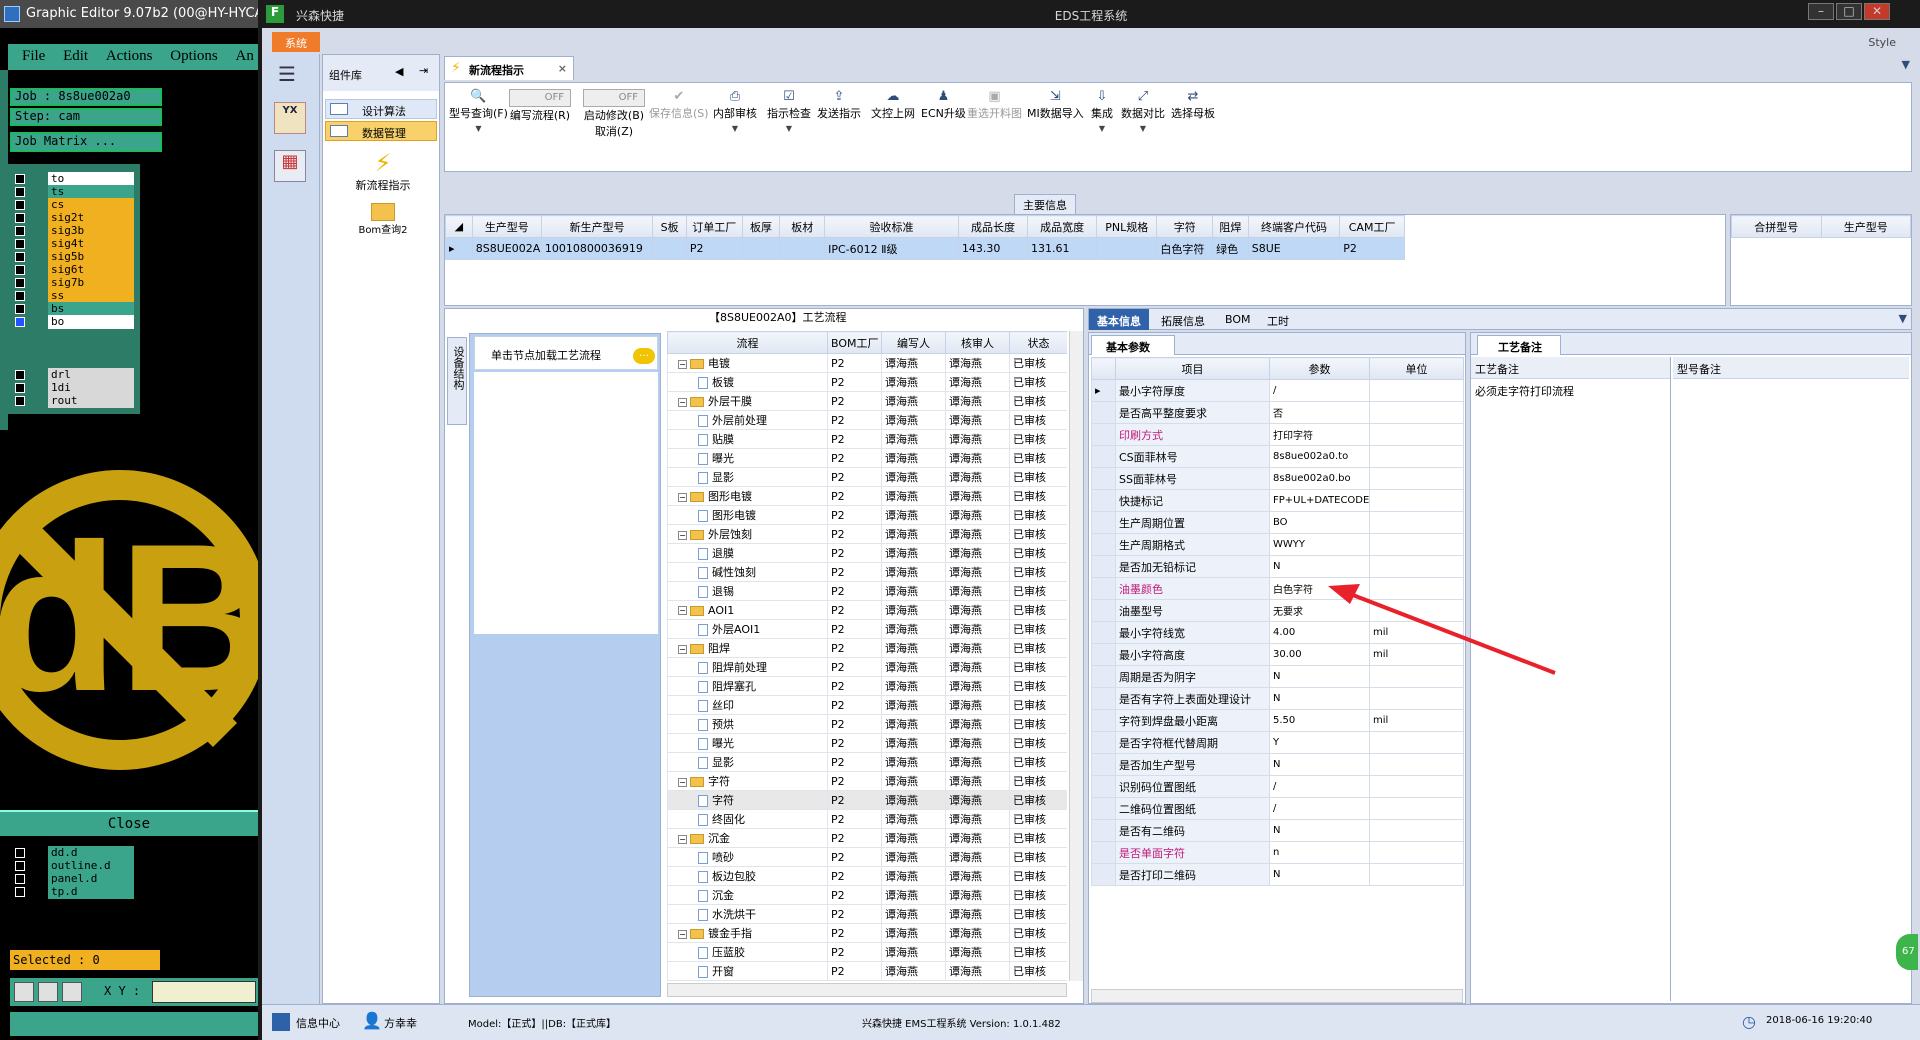  I want to click on param-row: ▸ 最小字符厚度 /, so click(1277, 390).